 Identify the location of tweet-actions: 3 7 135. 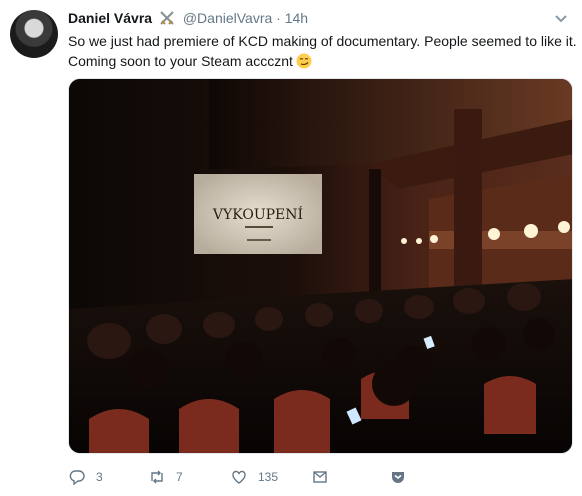
(320, 479).